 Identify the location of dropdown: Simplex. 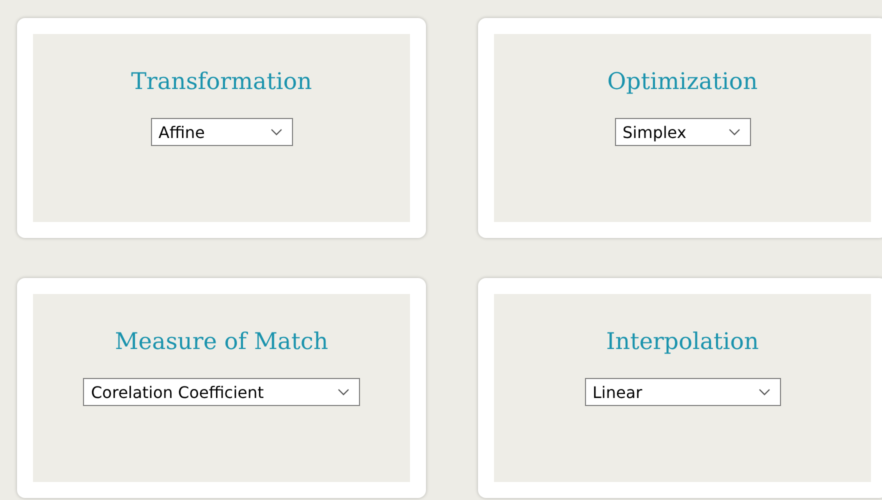
(682, 132).